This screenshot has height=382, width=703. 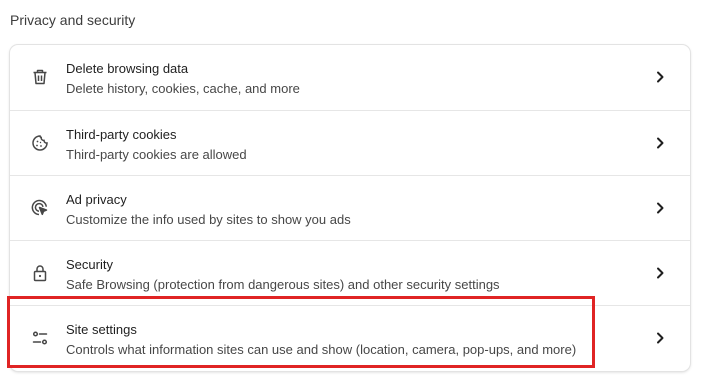 I want to click on row-title: Ad privacy, so click(x=96, y=199).